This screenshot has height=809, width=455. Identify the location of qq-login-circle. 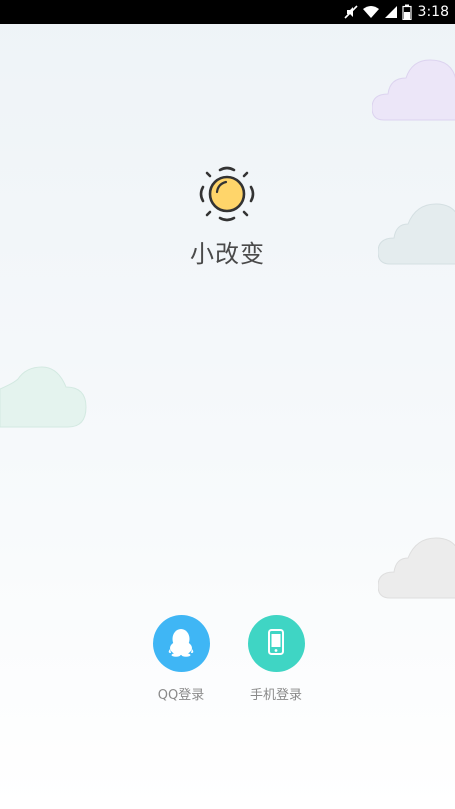
(181, 643).